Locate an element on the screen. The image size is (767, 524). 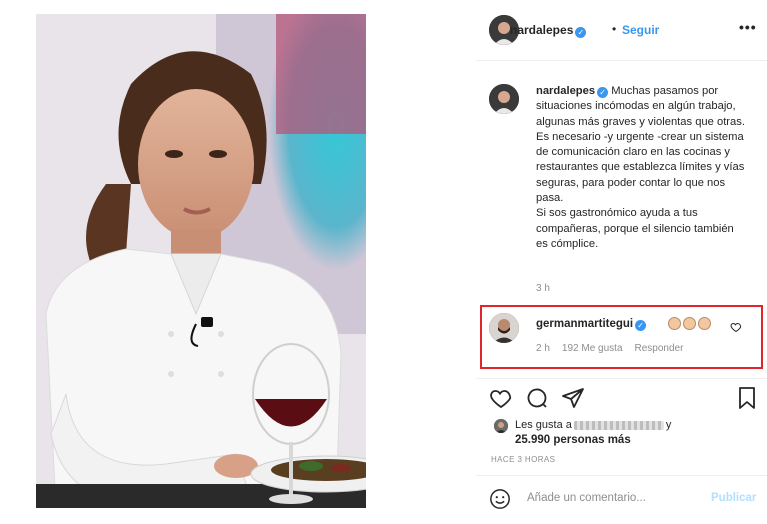
caption-timestamp: 3 h is located at coordinates (543, 288).